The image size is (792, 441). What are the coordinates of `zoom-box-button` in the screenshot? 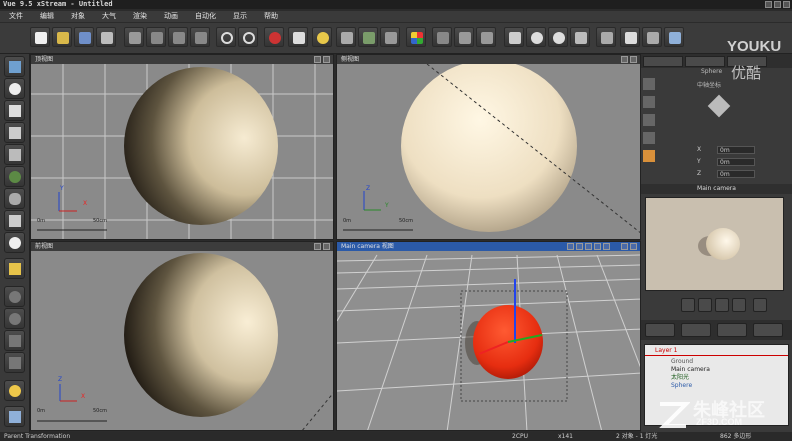 It's located at (514, 37).